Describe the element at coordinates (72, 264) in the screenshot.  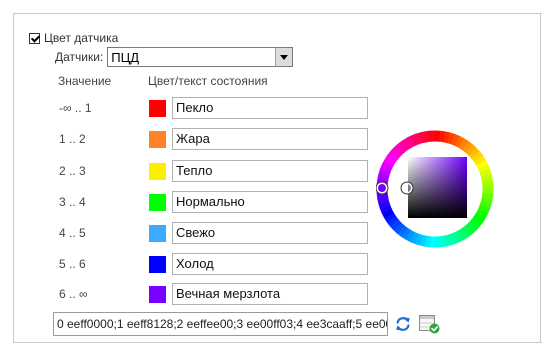
I see `range-value: 5 .. 6` at that location.